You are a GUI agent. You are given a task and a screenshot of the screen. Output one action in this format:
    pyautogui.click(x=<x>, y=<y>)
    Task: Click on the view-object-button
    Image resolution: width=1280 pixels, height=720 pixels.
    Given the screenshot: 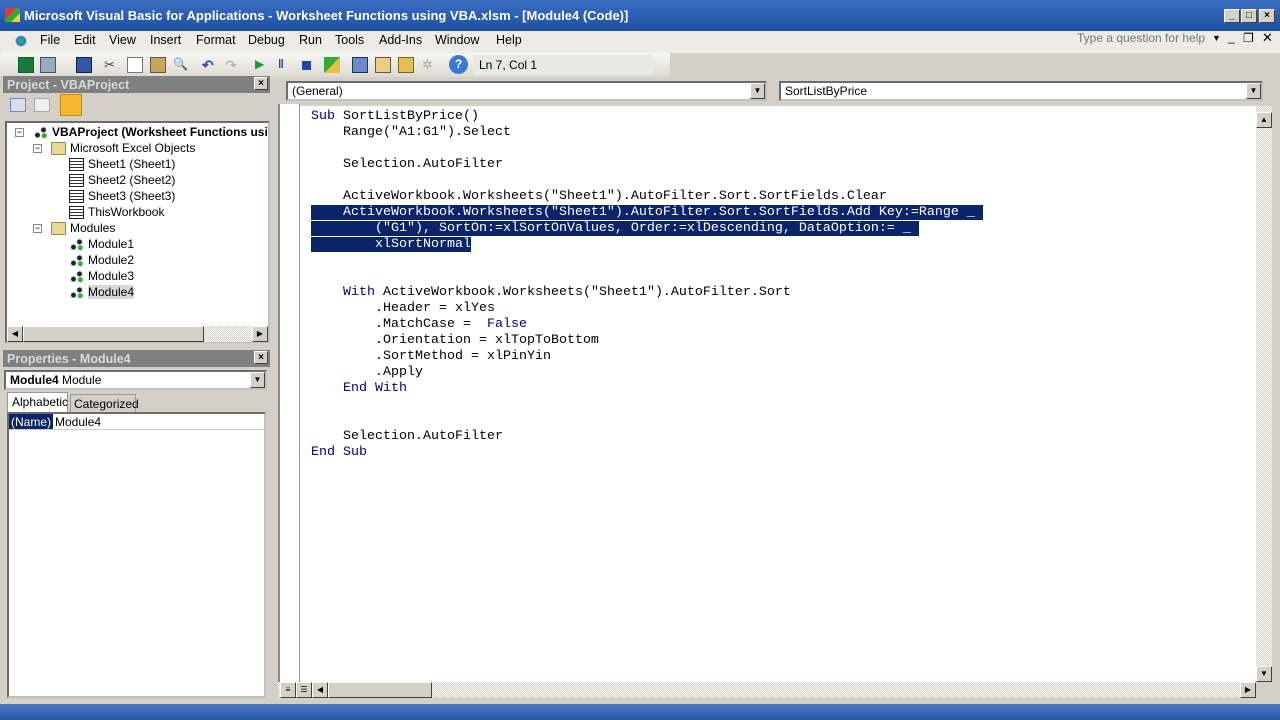 What is the action you would take?
    pyautogui.click(x=42, y=105)
    